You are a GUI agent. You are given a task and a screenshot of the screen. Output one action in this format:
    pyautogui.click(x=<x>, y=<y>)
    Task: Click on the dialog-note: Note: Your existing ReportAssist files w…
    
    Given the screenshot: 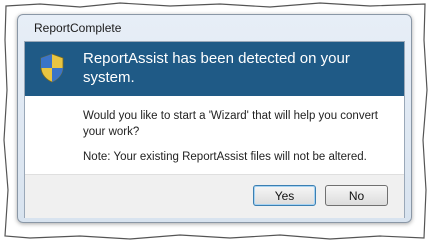 What is the action you would take?
    pyautogui.click(x=225, y=157)
    